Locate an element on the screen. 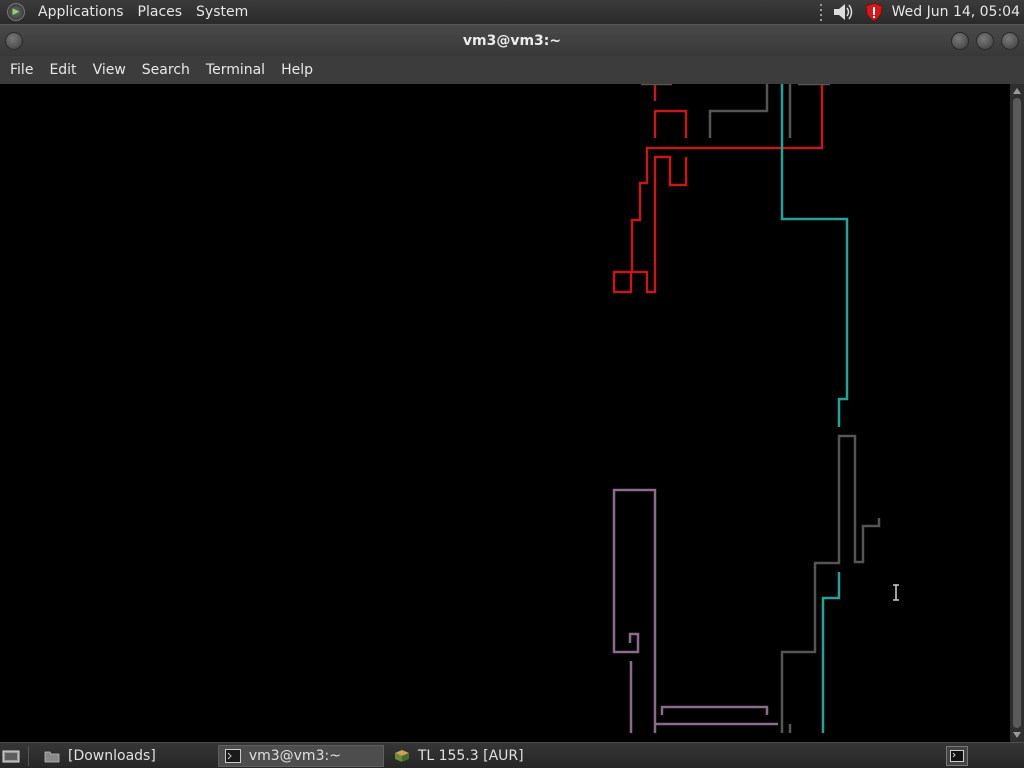 This screenshot has width=1024, height=768. scroll-up-arrow-icon is located at coordinates (1017, 91).